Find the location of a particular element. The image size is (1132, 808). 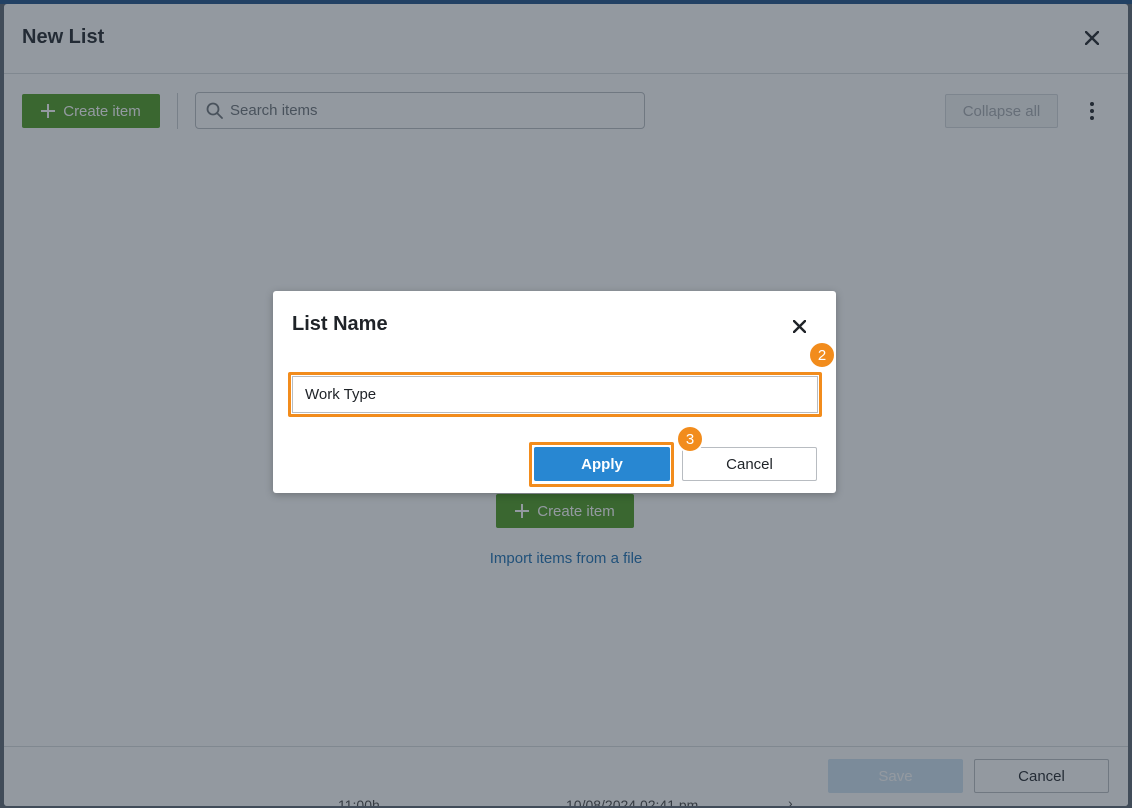

cancel-button-dialog: Cancel is located at coordinates (749, 464).